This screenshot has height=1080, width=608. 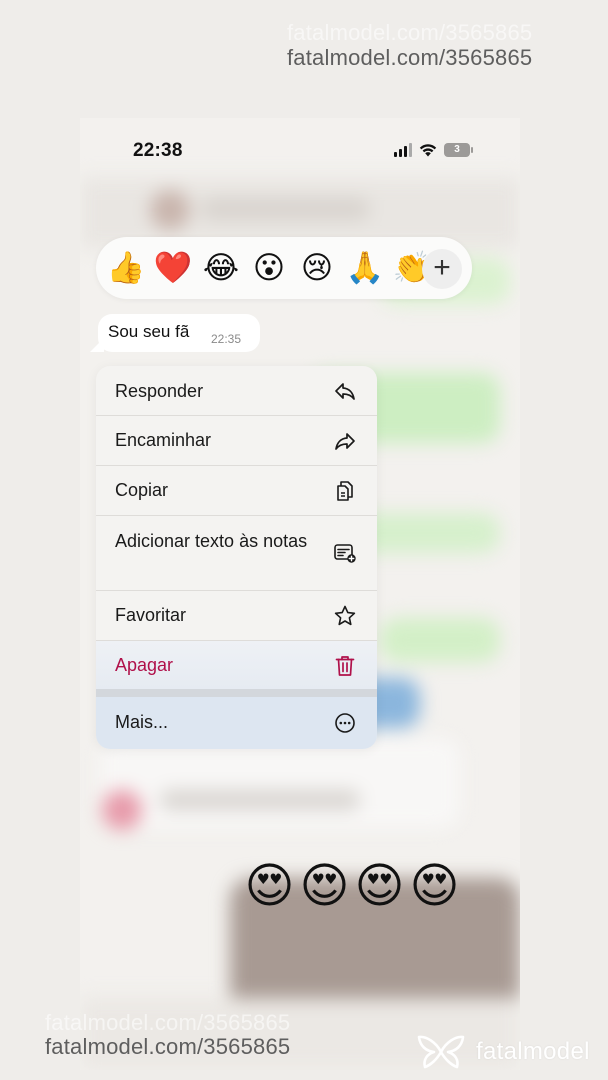 I want to click on reaction-thumbs-up: 👍, so click(x=126, y=268).